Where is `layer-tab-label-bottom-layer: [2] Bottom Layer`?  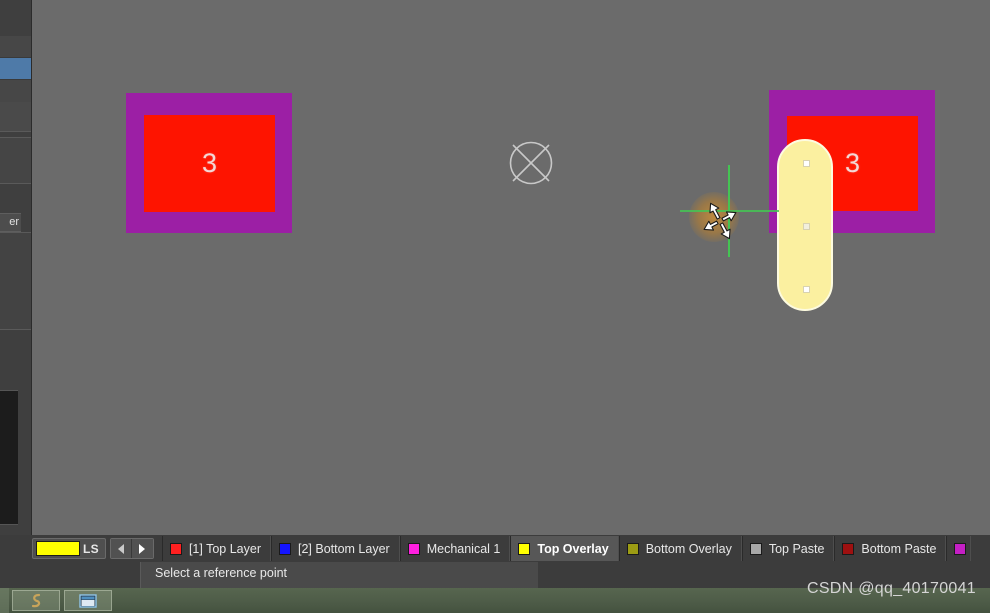
layer-tab-label-bottom-layer: [2] Bottom Layer is located at coordinates (343, 548).